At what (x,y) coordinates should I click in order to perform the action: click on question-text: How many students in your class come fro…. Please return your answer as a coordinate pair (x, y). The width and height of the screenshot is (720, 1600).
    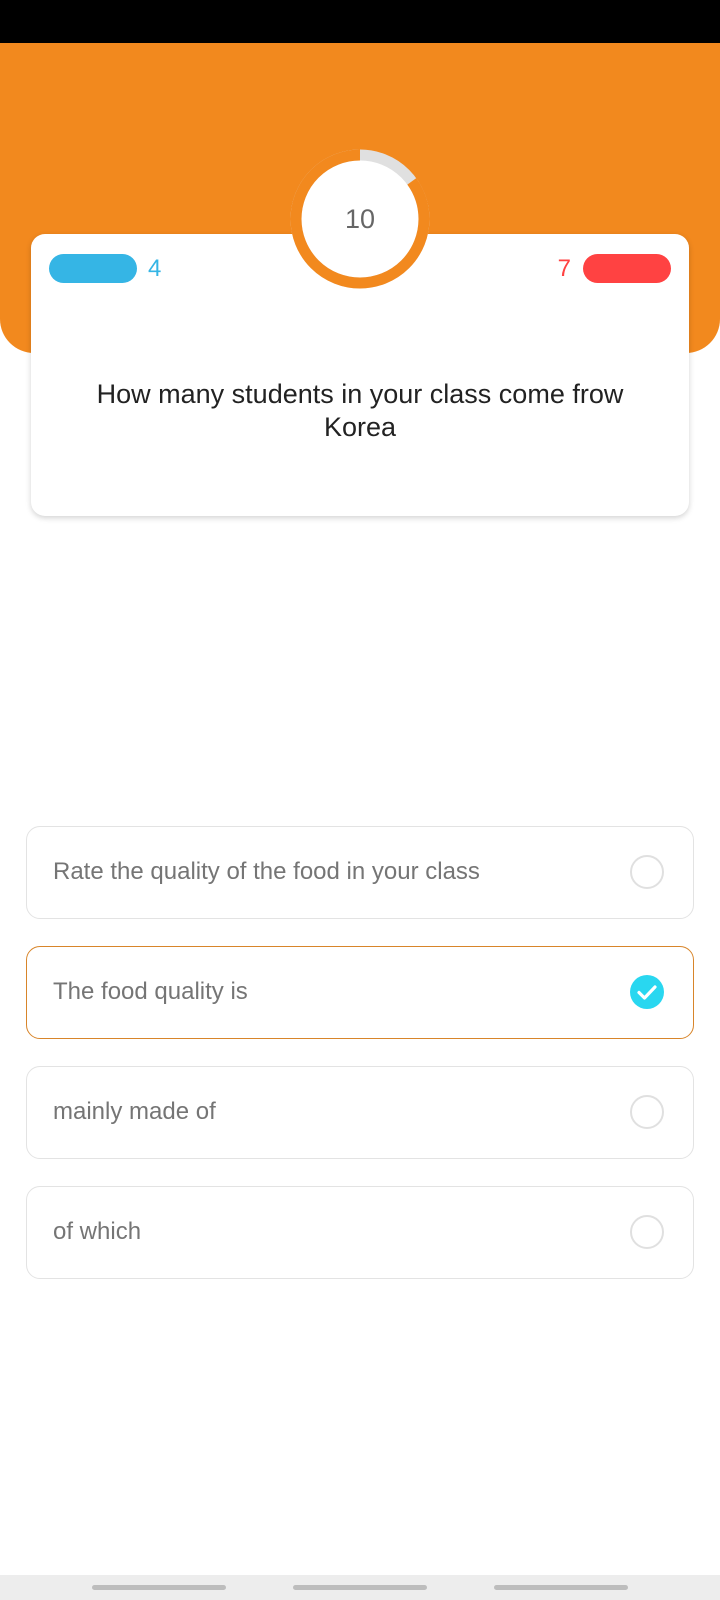
    Looking at the image, I should click on (360, 410).